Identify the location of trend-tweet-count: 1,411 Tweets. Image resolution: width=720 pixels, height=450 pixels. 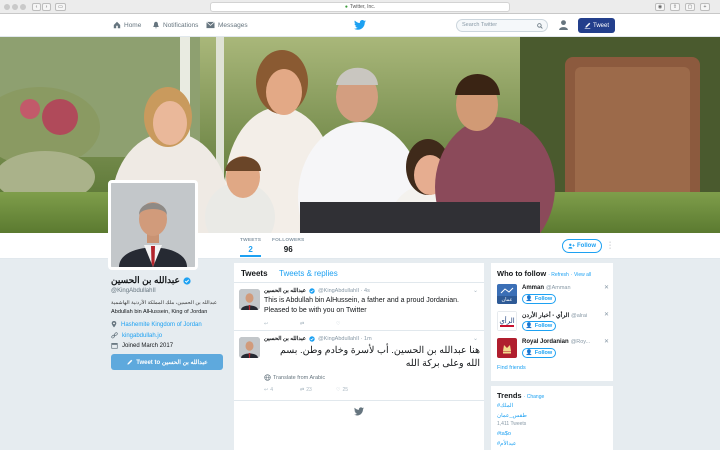
(512, 424).